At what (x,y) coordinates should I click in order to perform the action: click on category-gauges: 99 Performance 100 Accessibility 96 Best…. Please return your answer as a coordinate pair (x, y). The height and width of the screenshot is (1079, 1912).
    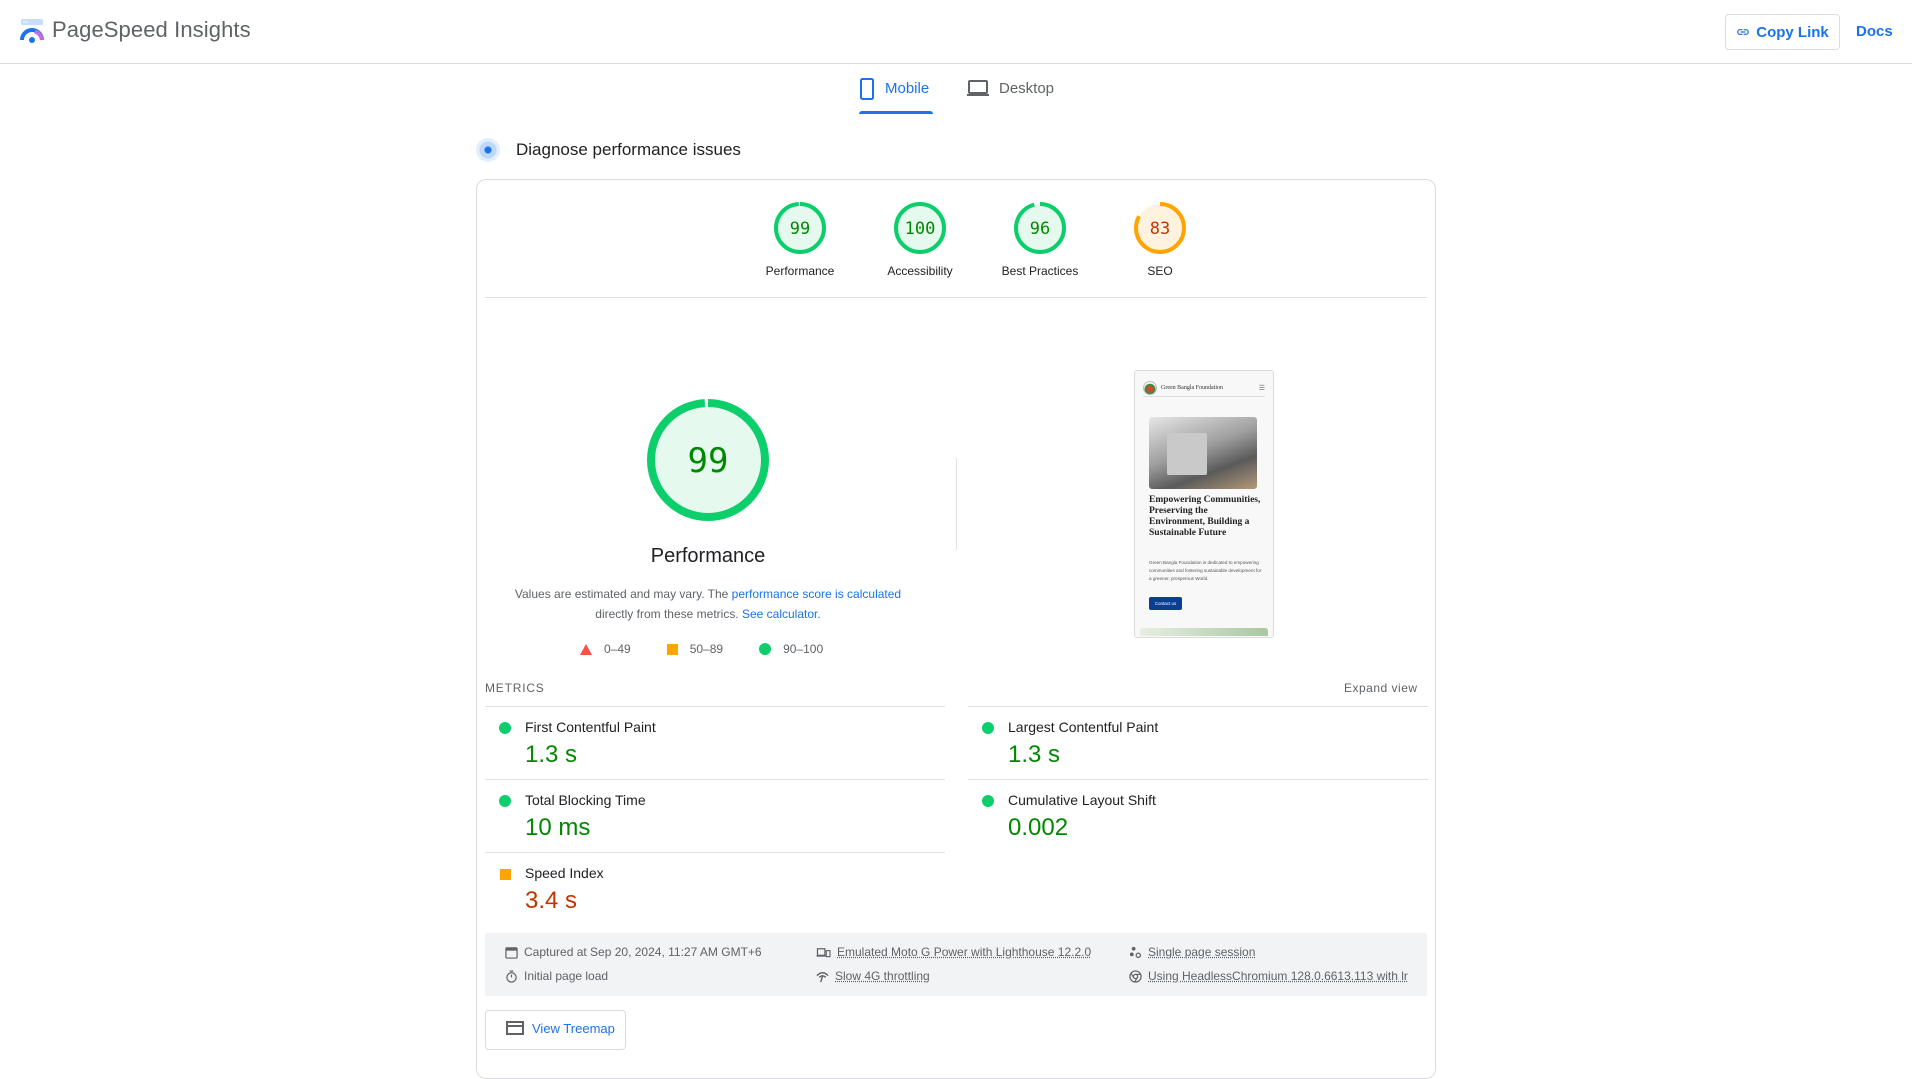
    Looking at the image, I should click on (980, 240).